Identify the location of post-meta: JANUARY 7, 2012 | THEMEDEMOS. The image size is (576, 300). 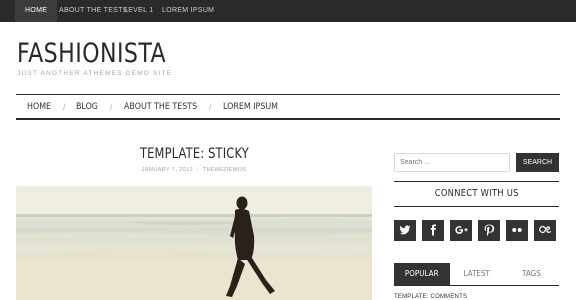
(194, 170).